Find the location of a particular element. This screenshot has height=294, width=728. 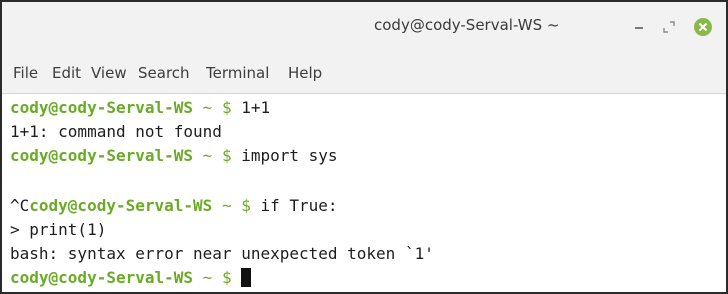

maximize-button is located at coordinates (669, 27).